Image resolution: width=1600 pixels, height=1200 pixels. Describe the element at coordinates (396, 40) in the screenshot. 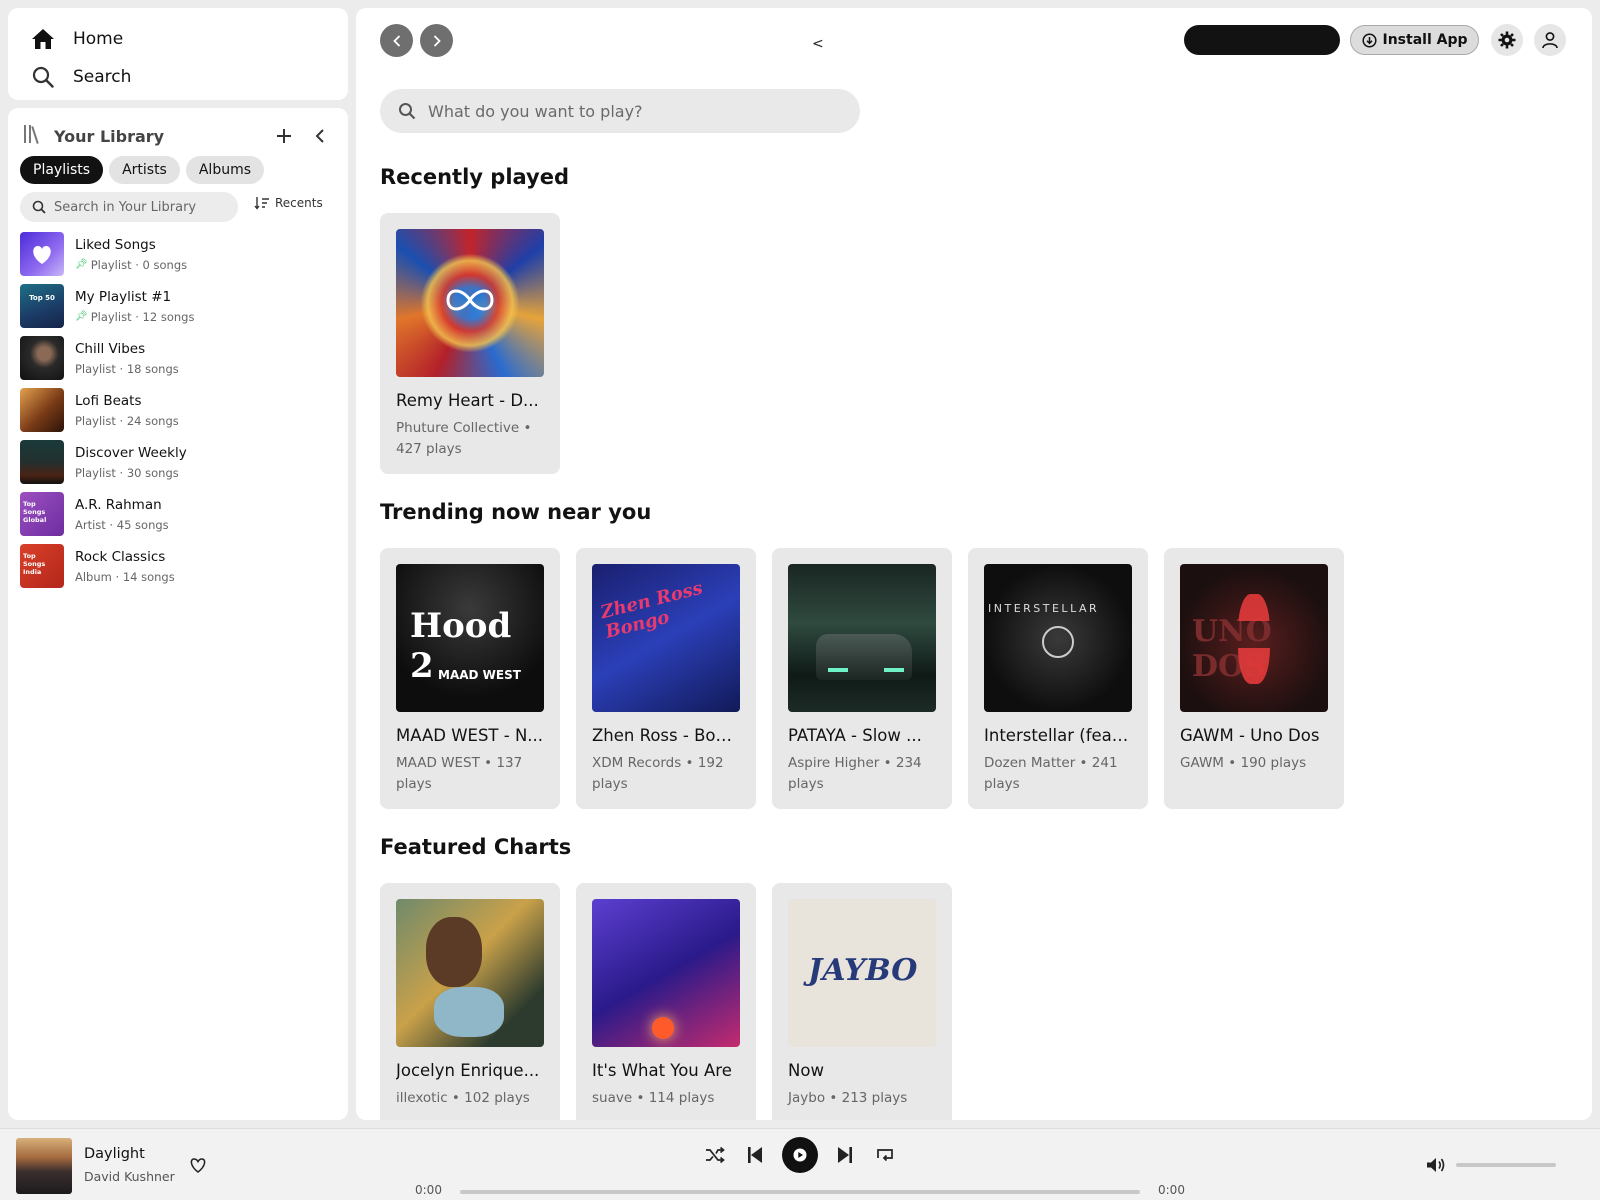

I see `back-button` at that location.